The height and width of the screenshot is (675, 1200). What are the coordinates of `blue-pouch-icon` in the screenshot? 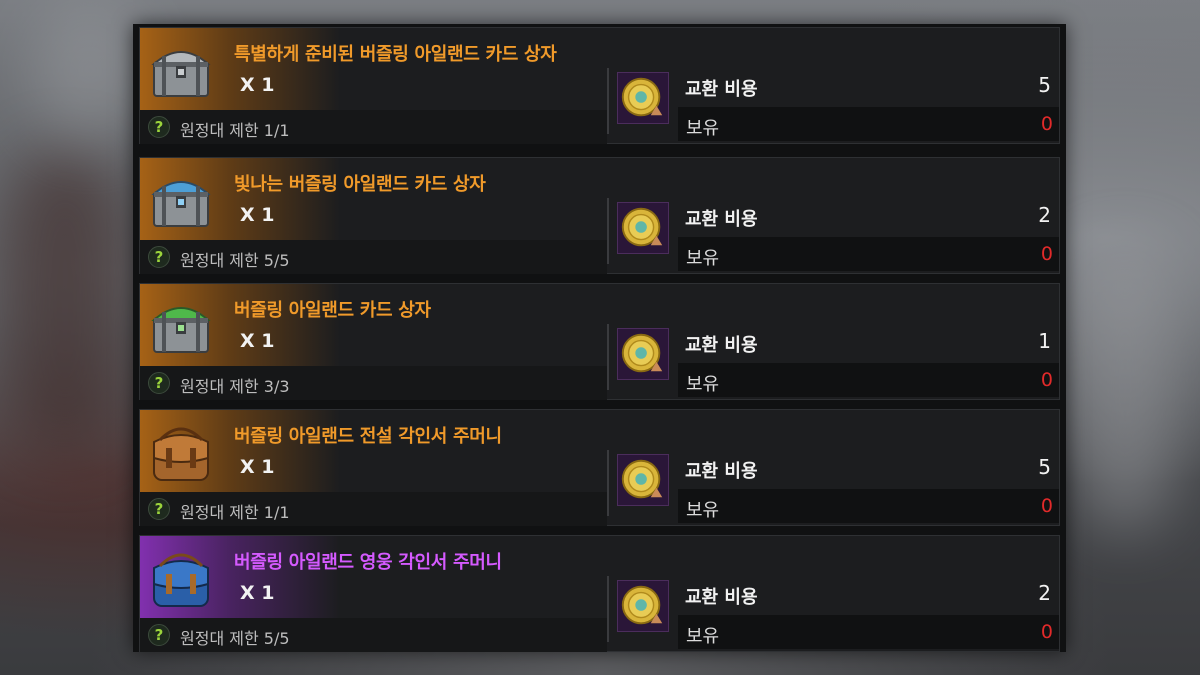 It's located at (181, 580).